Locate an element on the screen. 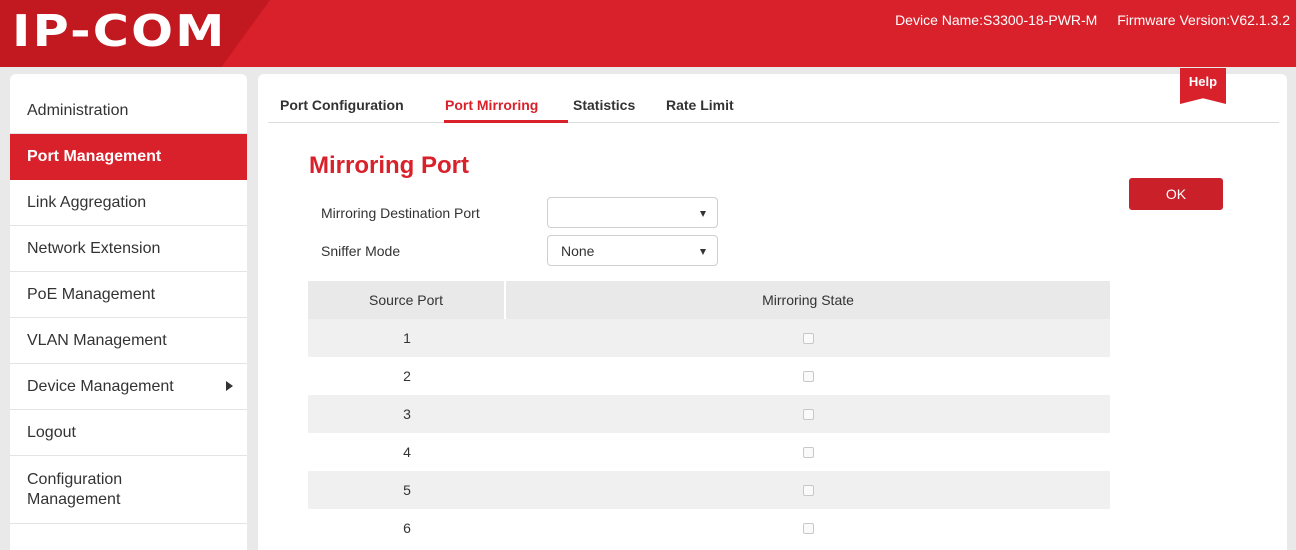 The image size is (1296, 550). column-header-mirroring-state: Mirroring State is located at coordinates (808, 300).